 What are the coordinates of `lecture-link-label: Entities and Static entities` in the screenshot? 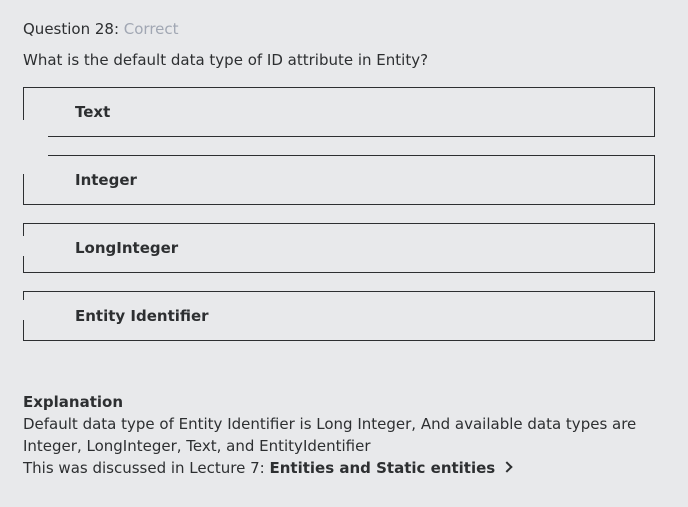 It's located at (382, 468).